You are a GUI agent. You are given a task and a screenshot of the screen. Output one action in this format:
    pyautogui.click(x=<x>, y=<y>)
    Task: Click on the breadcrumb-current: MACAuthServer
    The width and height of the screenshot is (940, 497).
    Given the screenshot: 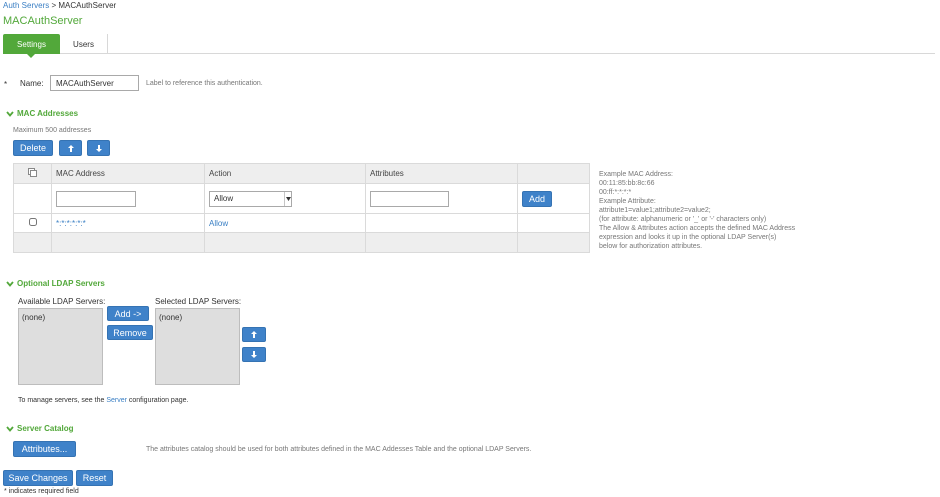 What is the action you would take?
    pyautogui.click(x=87, y=5)
    